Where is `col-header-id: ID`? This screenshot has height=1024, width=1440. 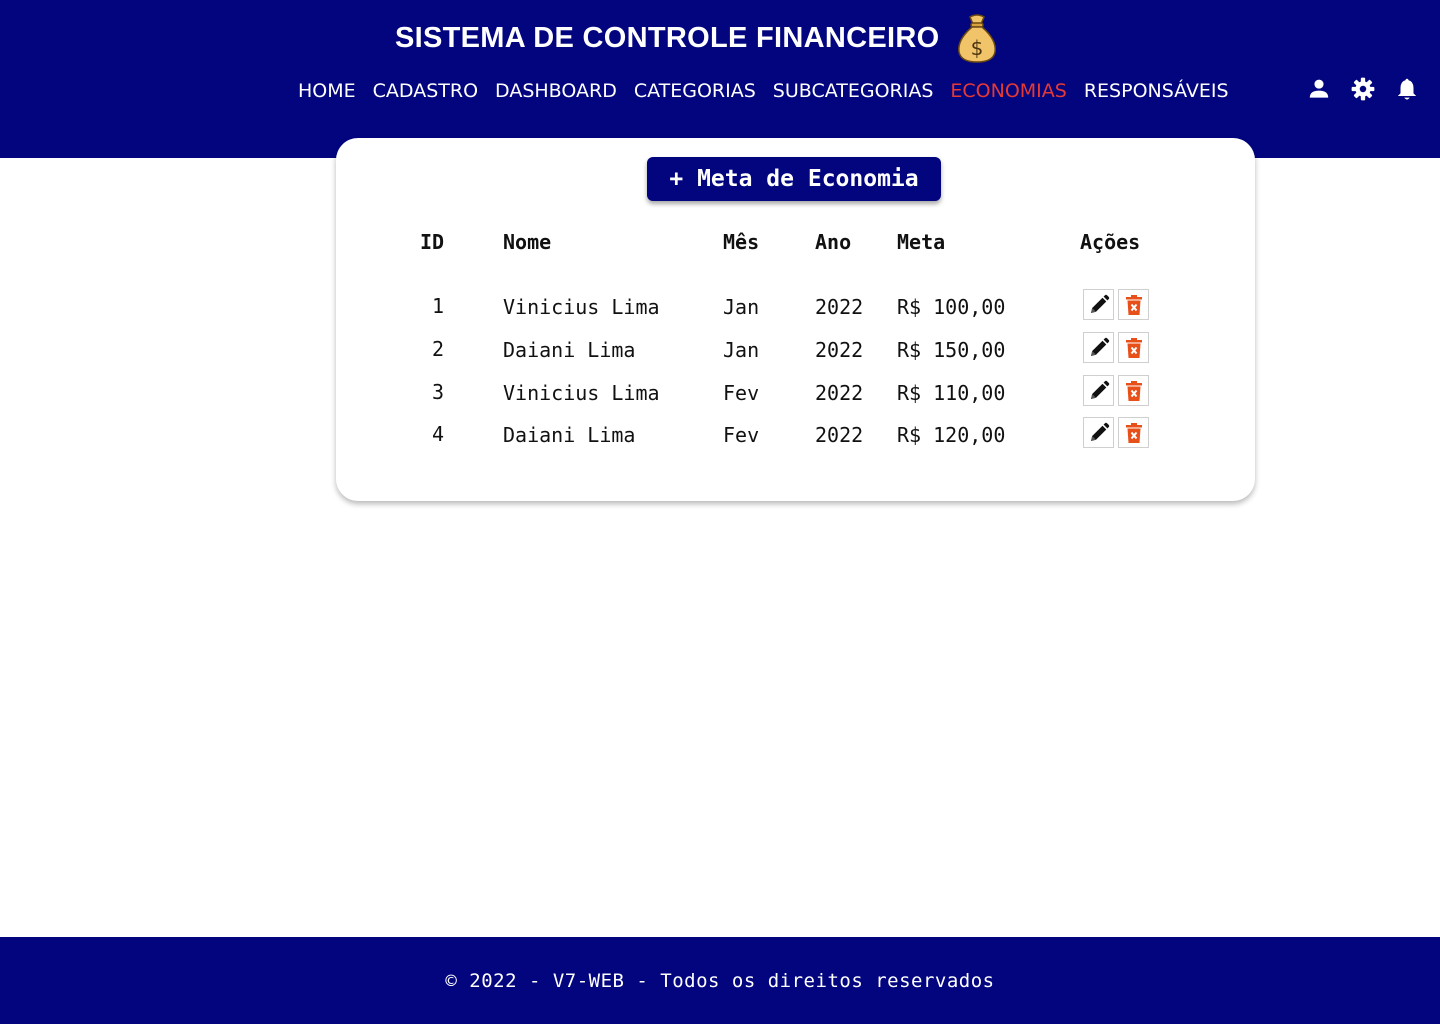
col-header-id: ID is located at coordinates (432, 242).